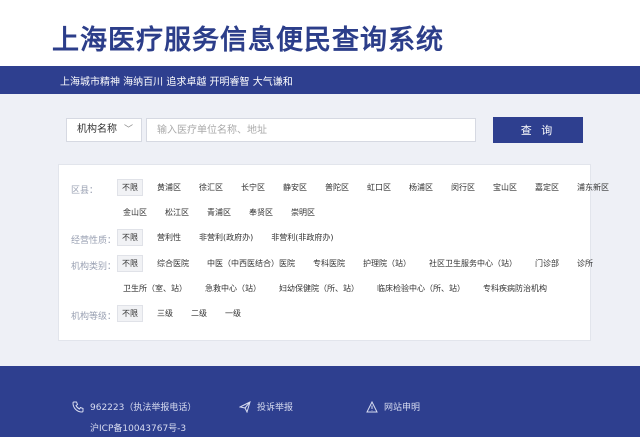 The width and height of the screenshot is (640, 437). What do you see at coordinates (311, 130) in the screenshot?
I see `search-input` at bounding box center [311, 130].